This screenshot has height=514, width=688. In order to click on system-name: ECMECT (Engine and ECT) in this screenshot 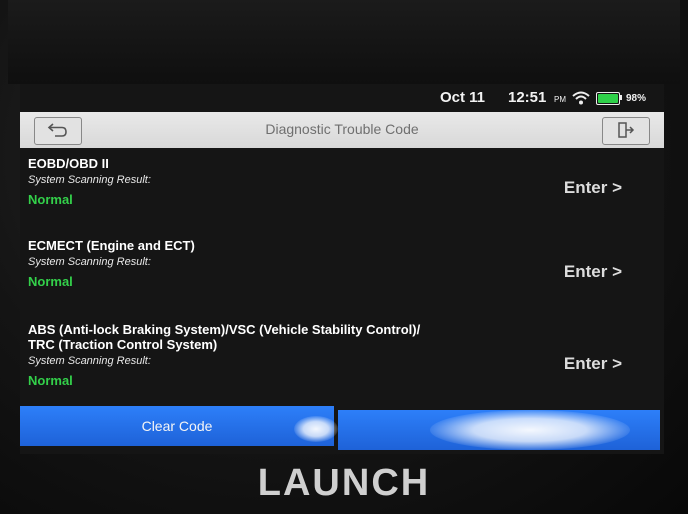, I will do `click(111, 245)`.